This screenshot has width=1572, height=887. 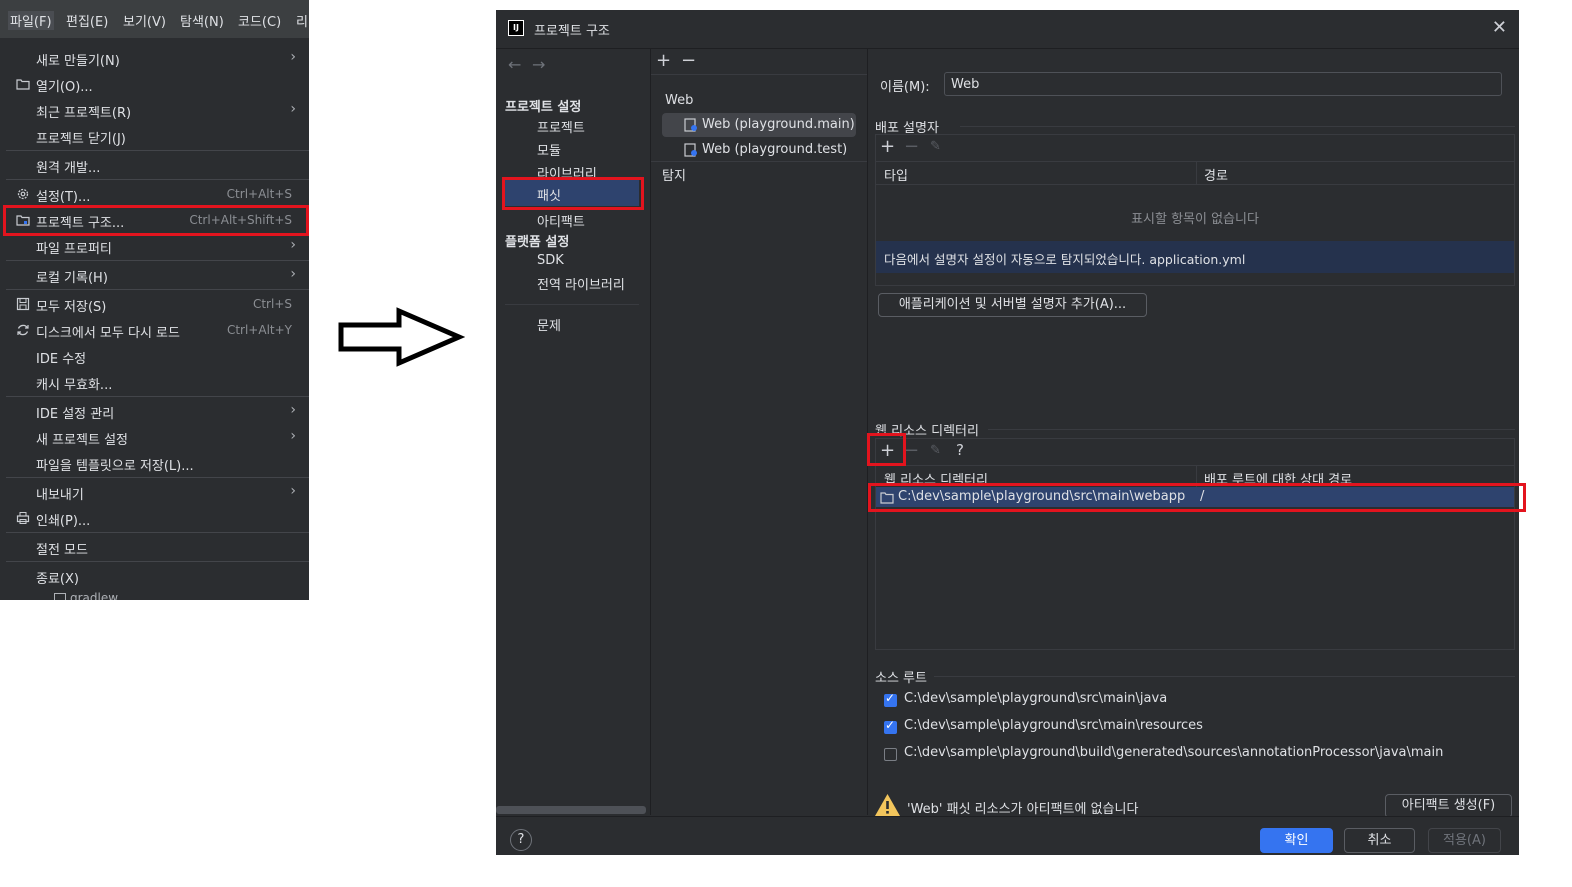 I want to click on menu-item-close-project: 프로젝트 닫기(J), so click(x=156, y=136).